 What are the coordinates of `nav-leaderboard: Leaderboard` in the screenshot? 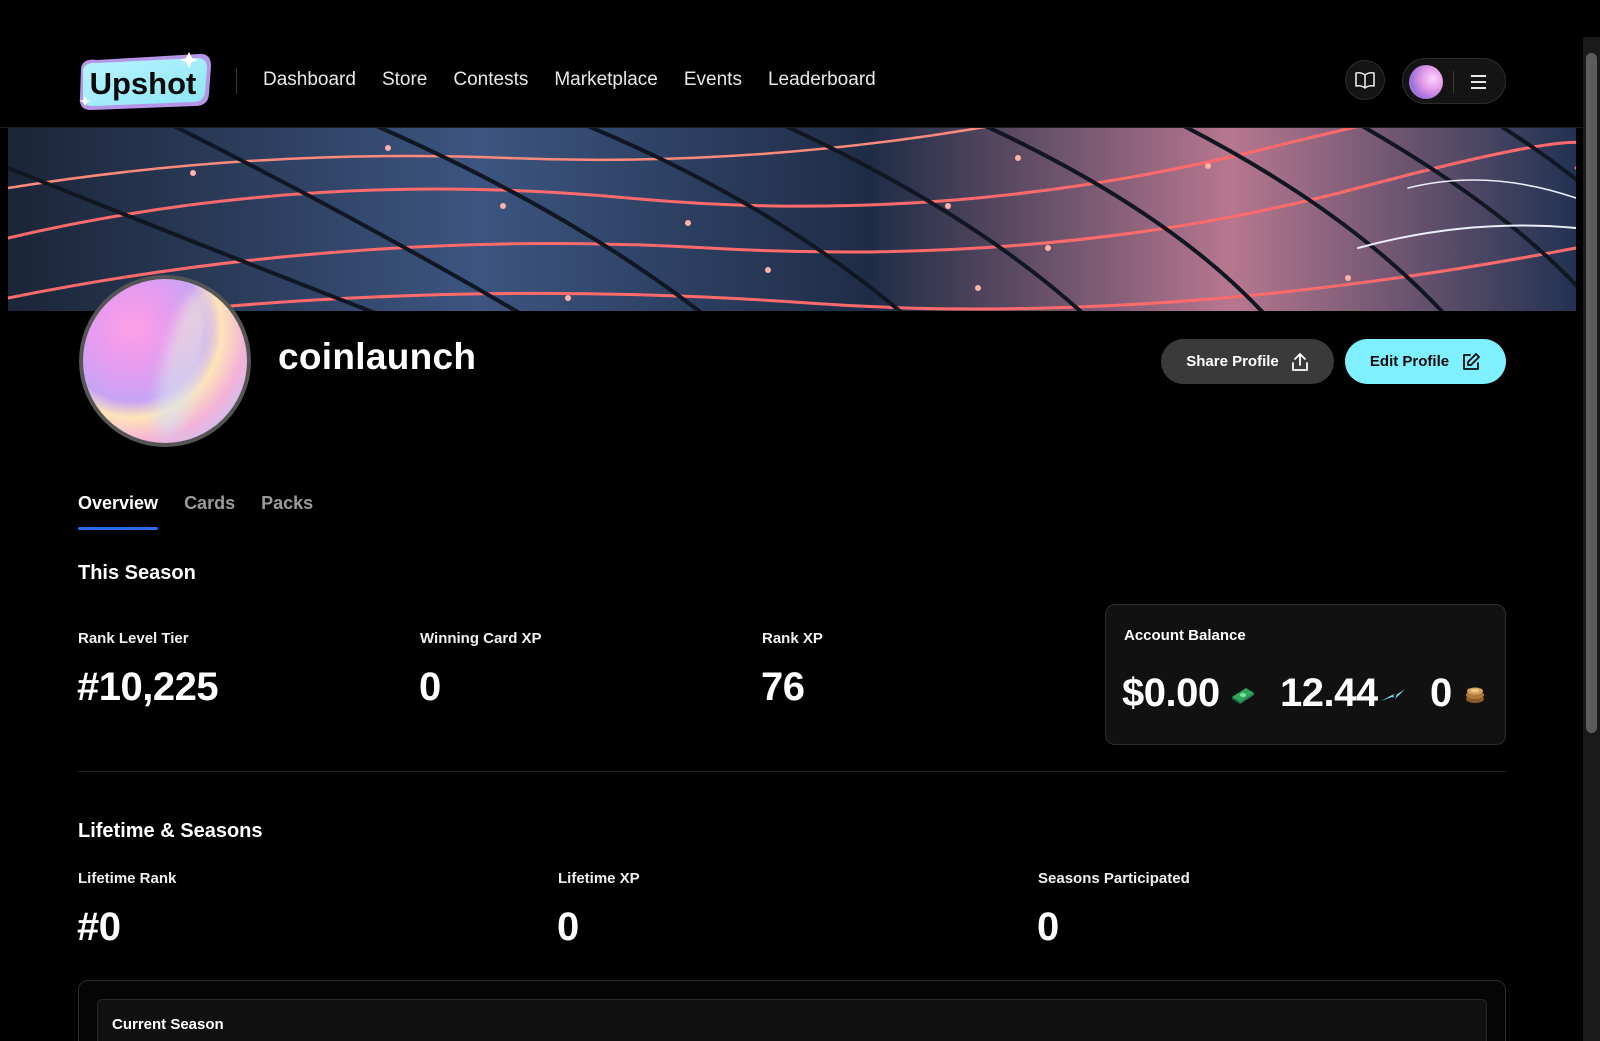 It's located at (822, 80).